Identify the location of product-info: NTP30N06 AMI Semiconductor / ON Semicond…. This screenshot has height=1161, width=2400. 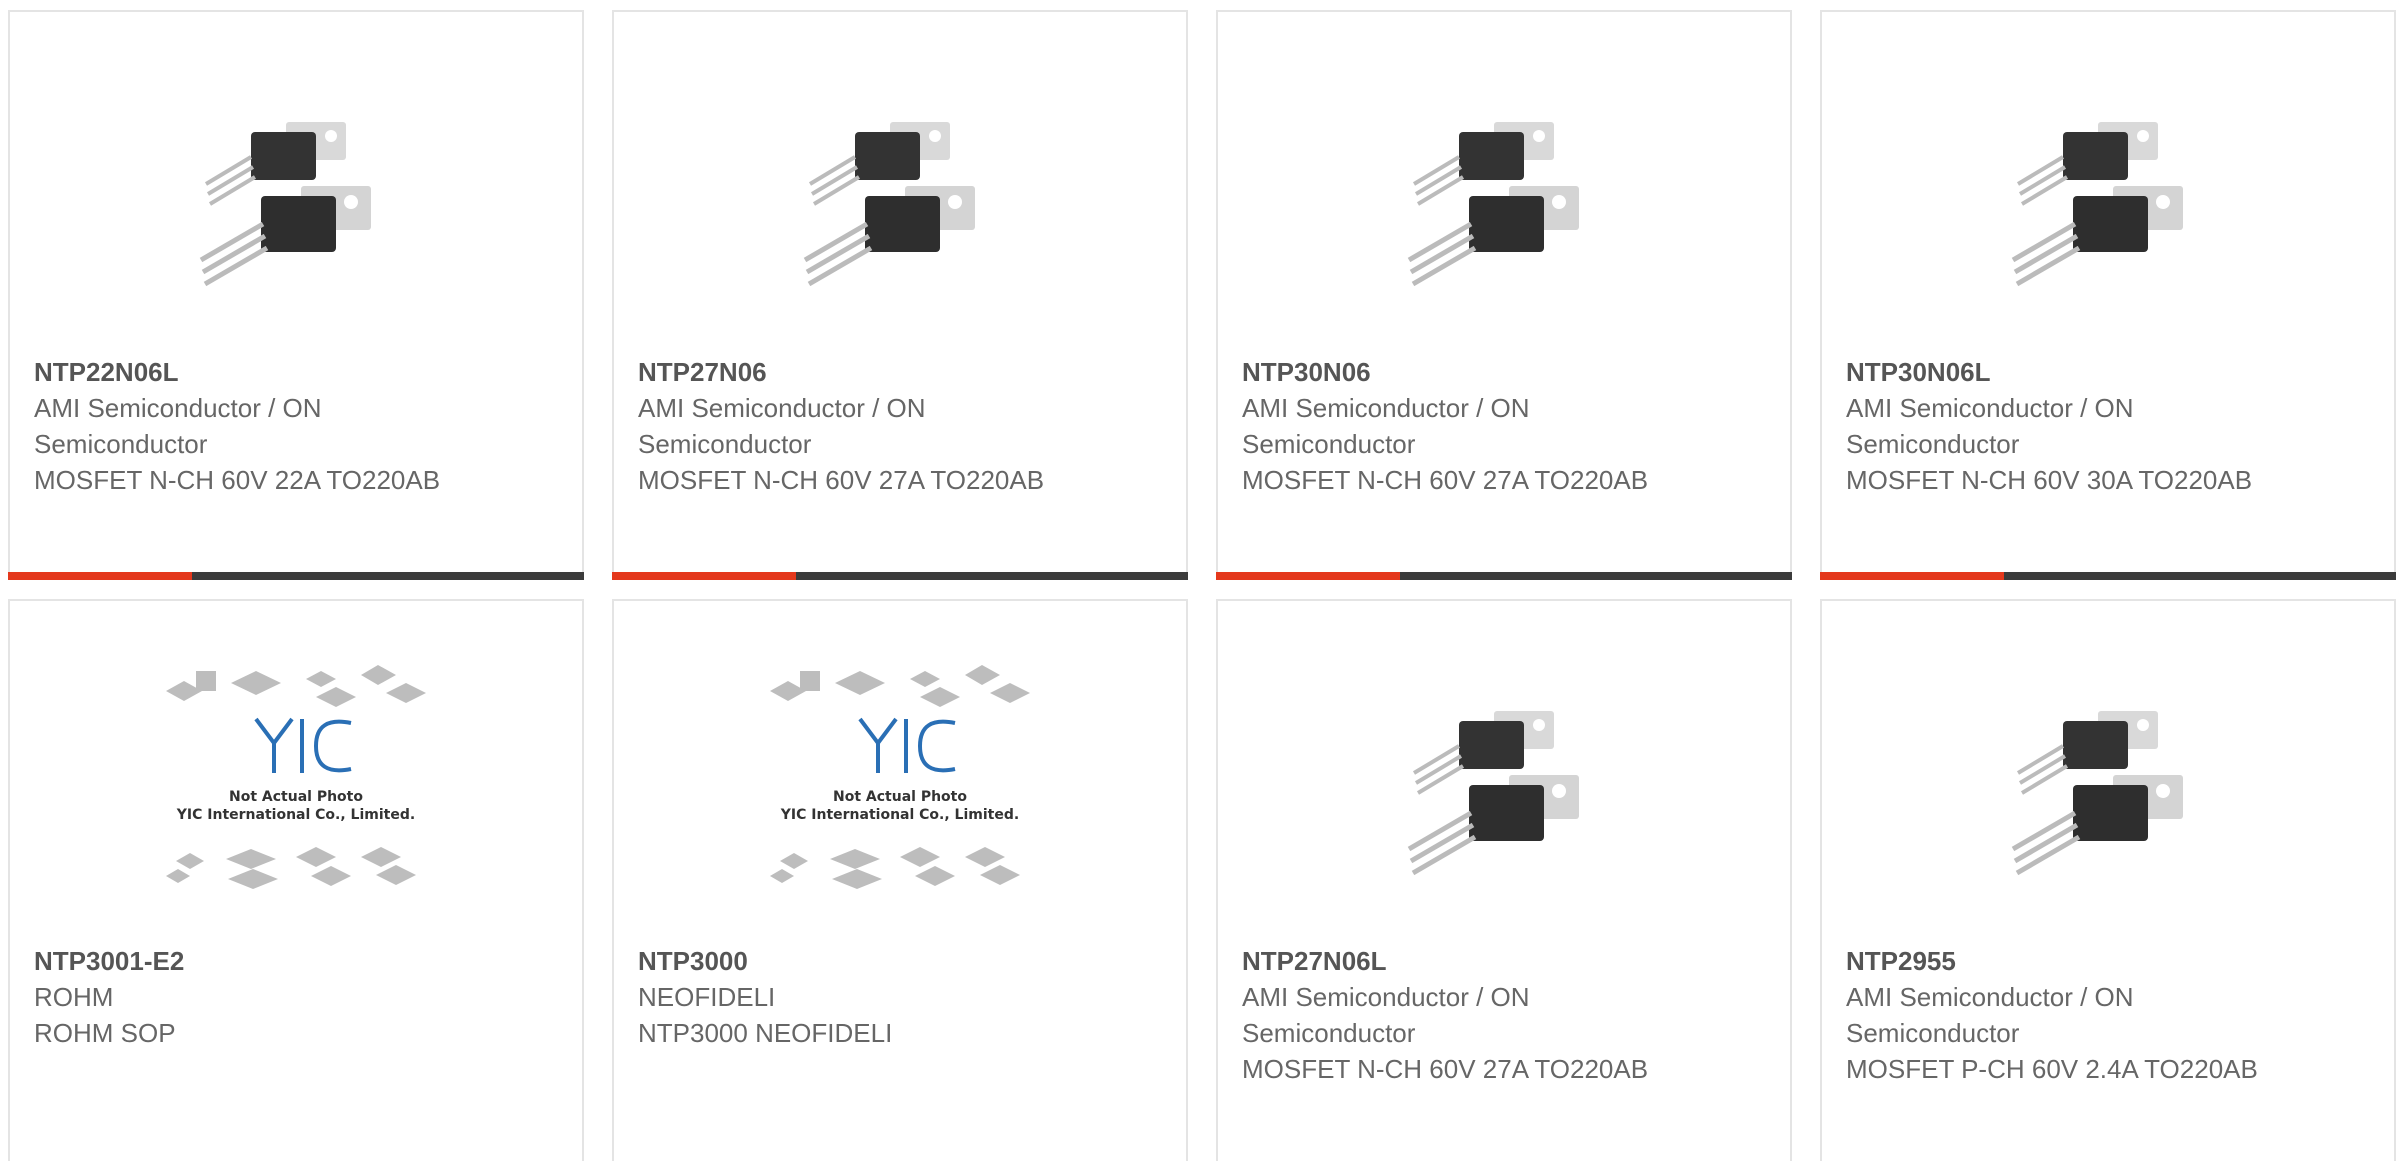
(1452, 426).